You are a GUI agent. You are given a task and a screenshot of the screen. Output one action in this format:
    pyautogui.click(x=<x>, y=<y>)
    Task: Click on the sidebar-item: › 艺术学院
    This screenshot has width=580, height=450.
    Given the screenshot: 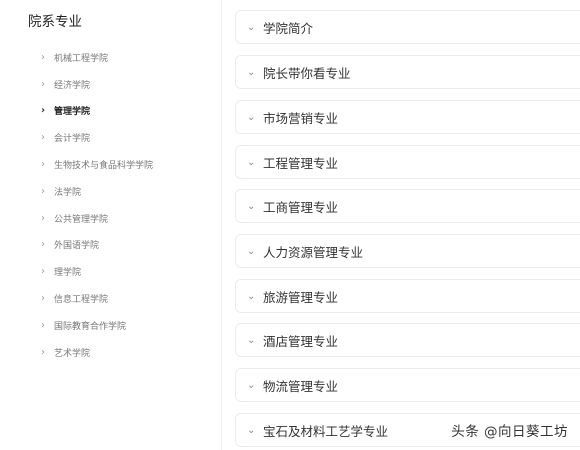 What is the action you would take?
    pyautogui.click(x=111, y=352)
    